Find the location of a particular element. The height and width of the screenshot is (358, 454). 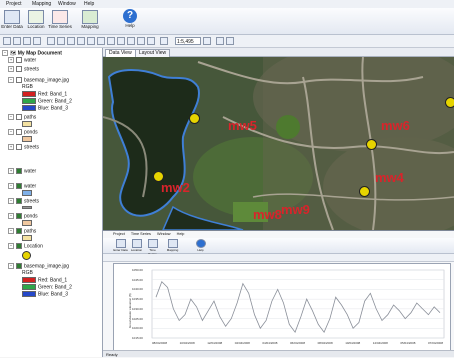

previous-extent-icon is located at coordinates (121, 41).